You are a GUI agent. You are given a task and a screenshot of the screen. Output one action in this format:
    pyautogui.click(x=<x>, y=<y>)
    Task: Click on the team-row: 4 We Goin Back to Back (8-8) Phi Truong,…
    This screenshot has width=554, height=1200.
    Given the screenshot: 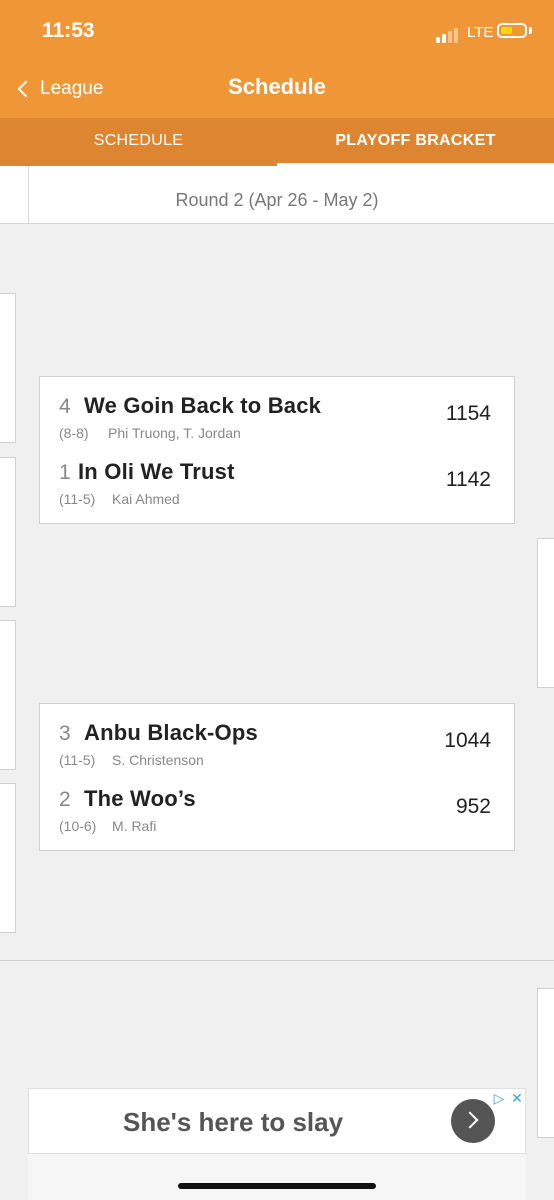 What is the action you would take?
    pyautogui.click(x=277, y=426)
    